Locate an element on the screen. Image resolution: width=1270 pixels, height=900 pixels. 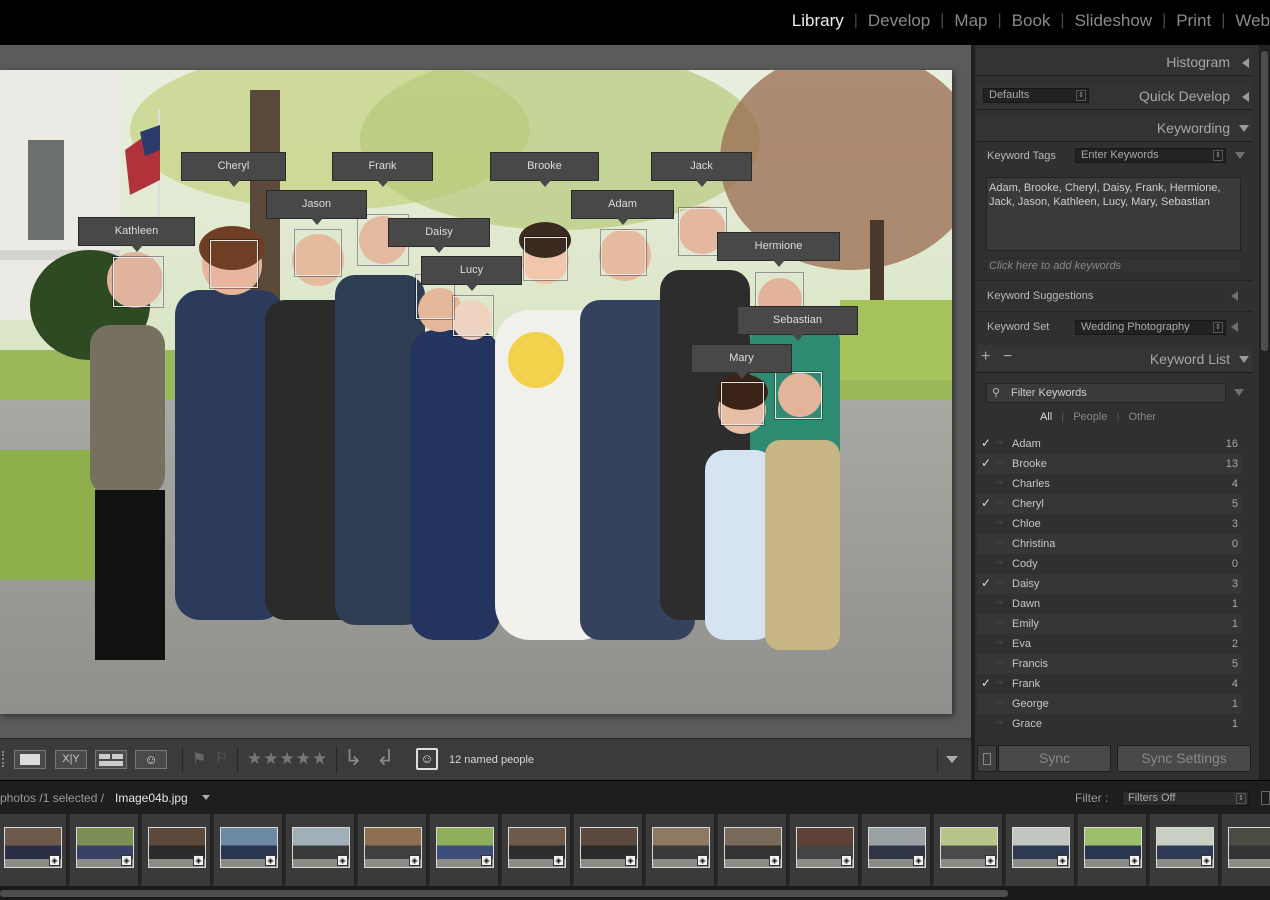
face-box-mary is located at coordinates (742, 403).